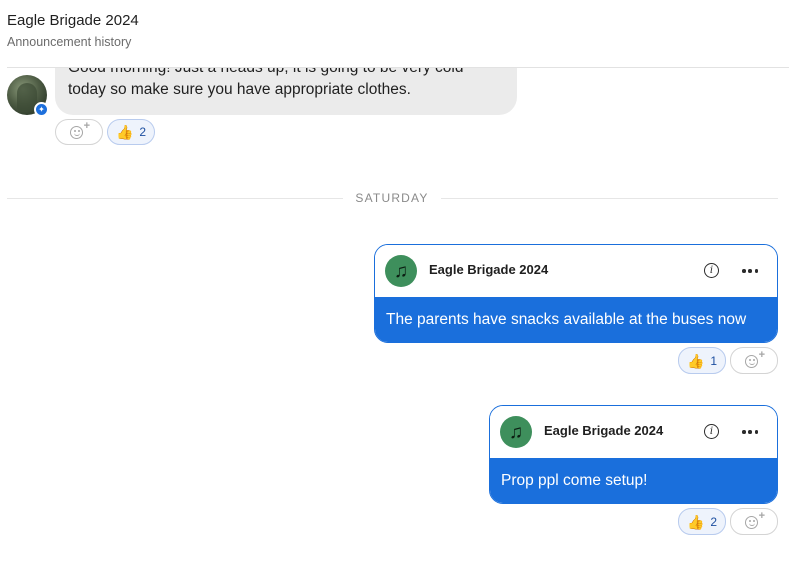 Image resolution: width=789 pixels, height=567 pixels. Describe the element at coordinates (69, 42) in the screenshot. I see `page-subtitle: Announcement history` at that location.